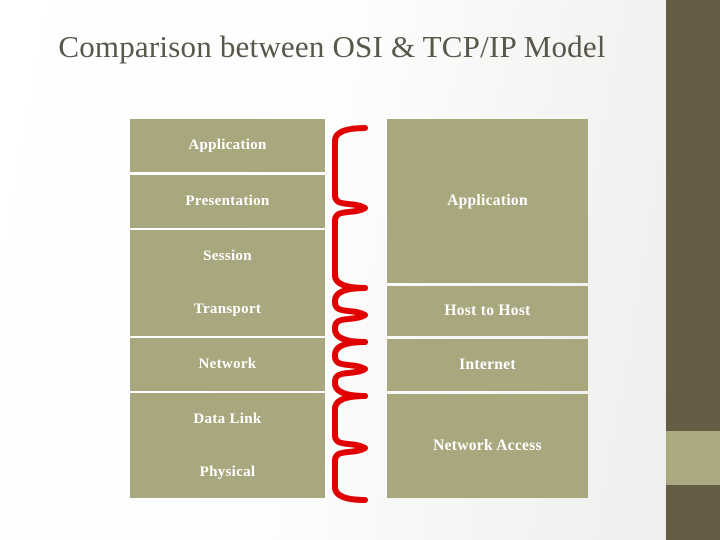 The image size is (720, 540). I want to click on osi-layer-transport: Transport, so click(227, 309).